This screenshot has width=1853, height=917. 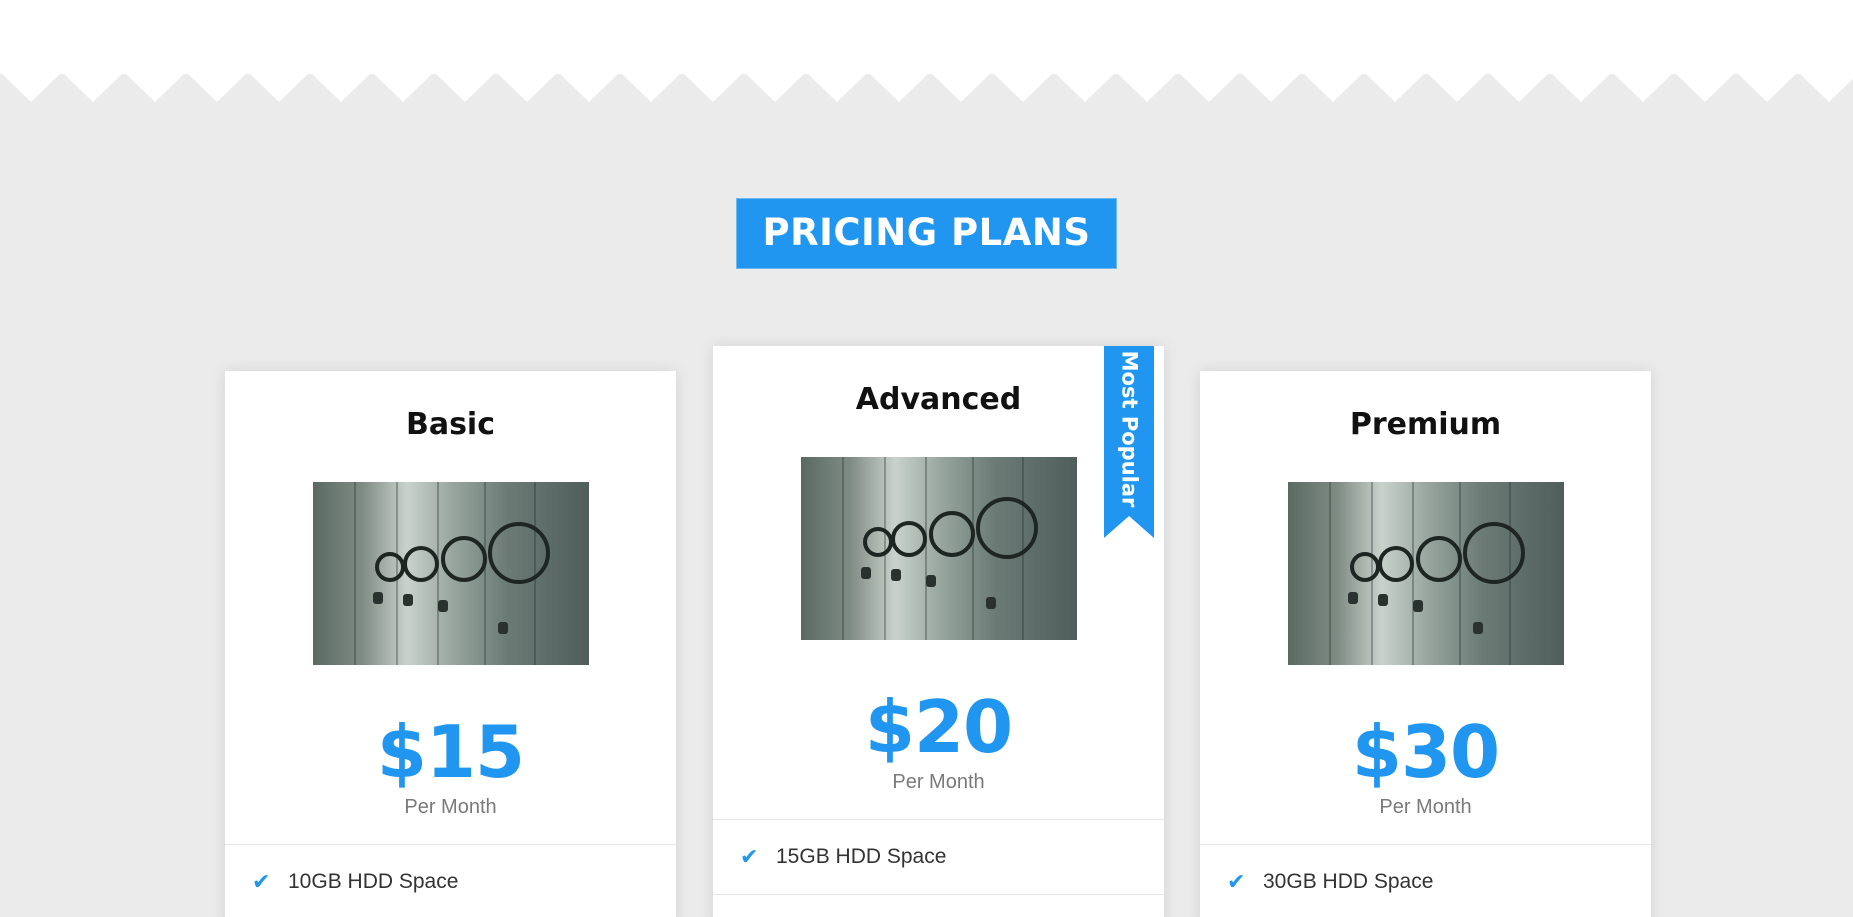 What do you see at coordinates (450, 752) in the screenshot?
I see `plan-price: $15` at bounding box center [450, 752].